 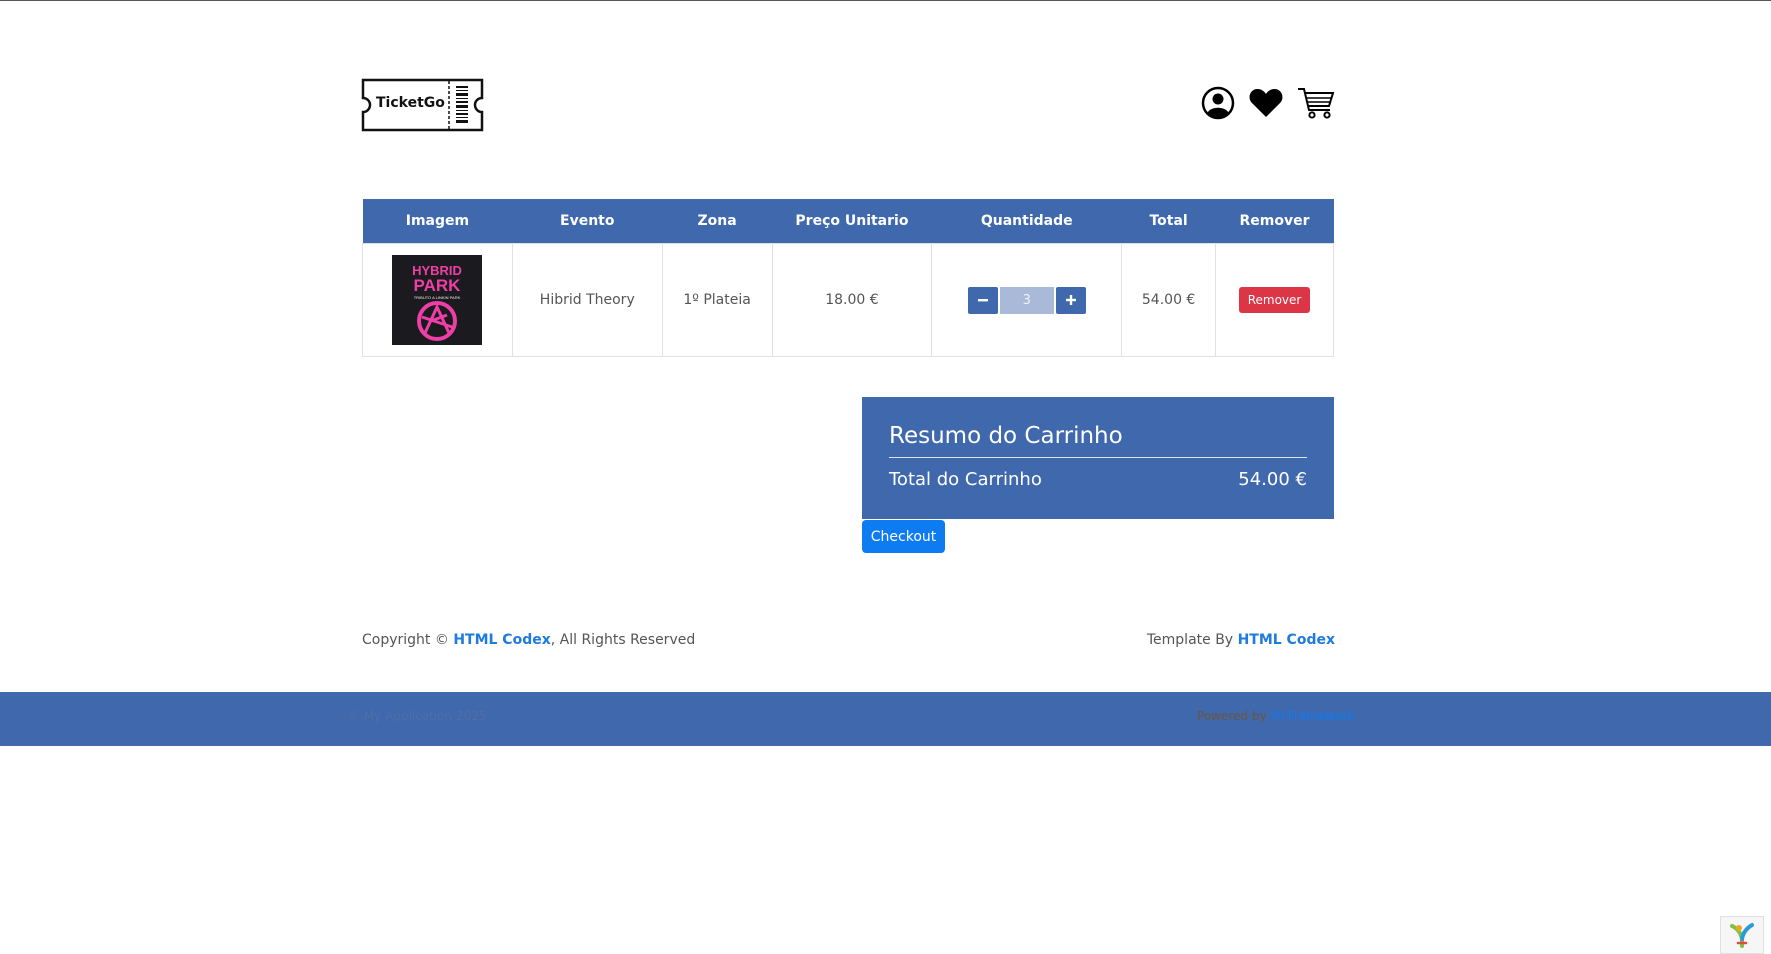 I want to click on remove-item-button: Remover, so click(x=1274, y=300).